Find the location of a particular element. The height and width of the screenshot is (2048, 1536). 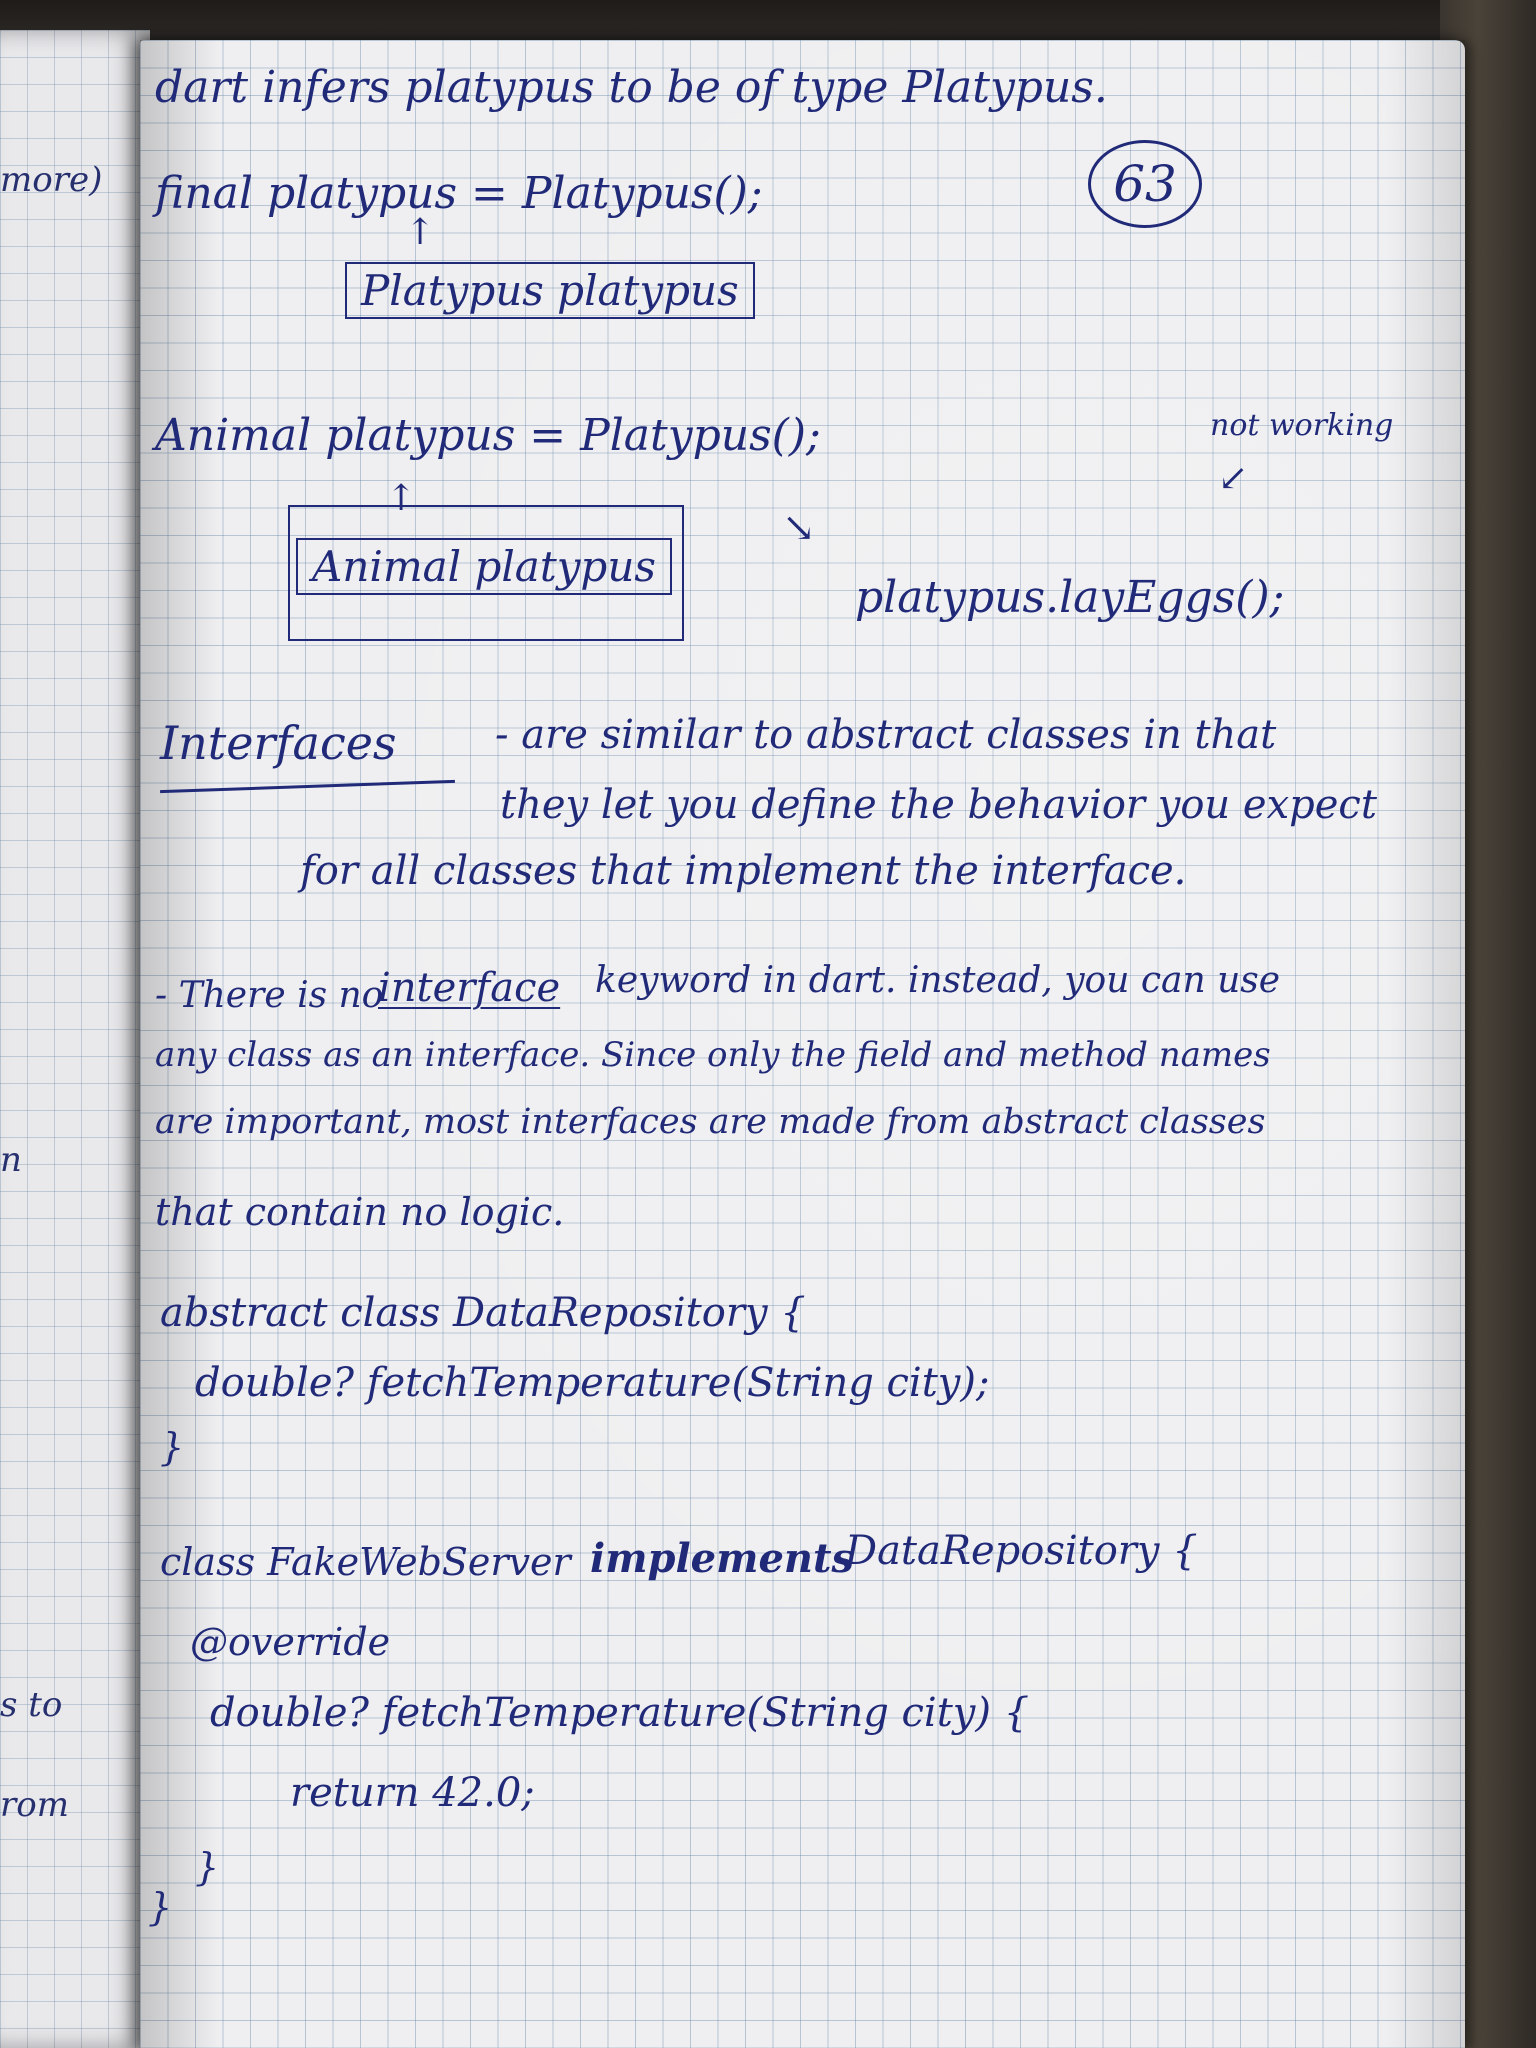

note-line: keyword in dart. instead, you can use is located at coordinates (938, 980).